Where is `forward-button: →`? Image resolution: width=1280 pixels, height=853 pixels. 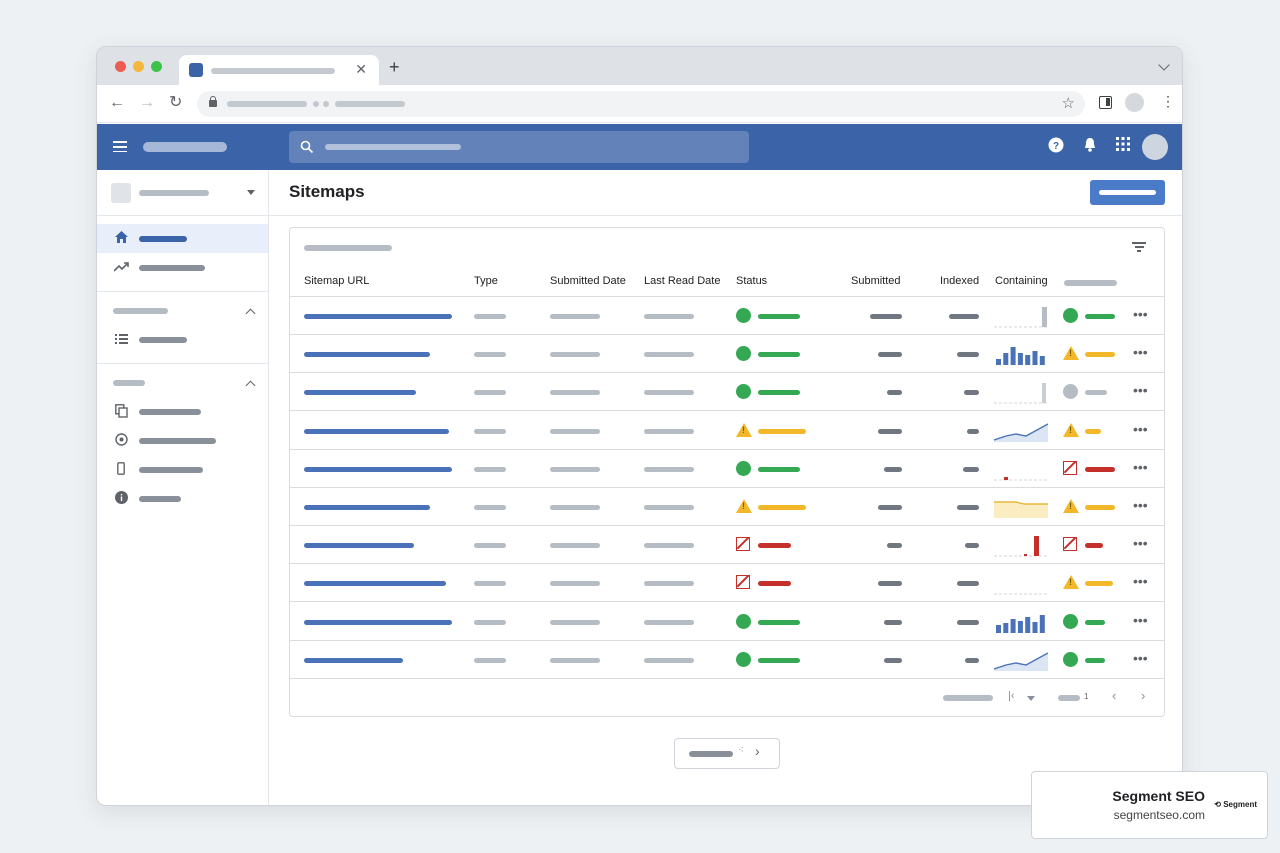
forward-button: → is located at coordinates (147, 103).